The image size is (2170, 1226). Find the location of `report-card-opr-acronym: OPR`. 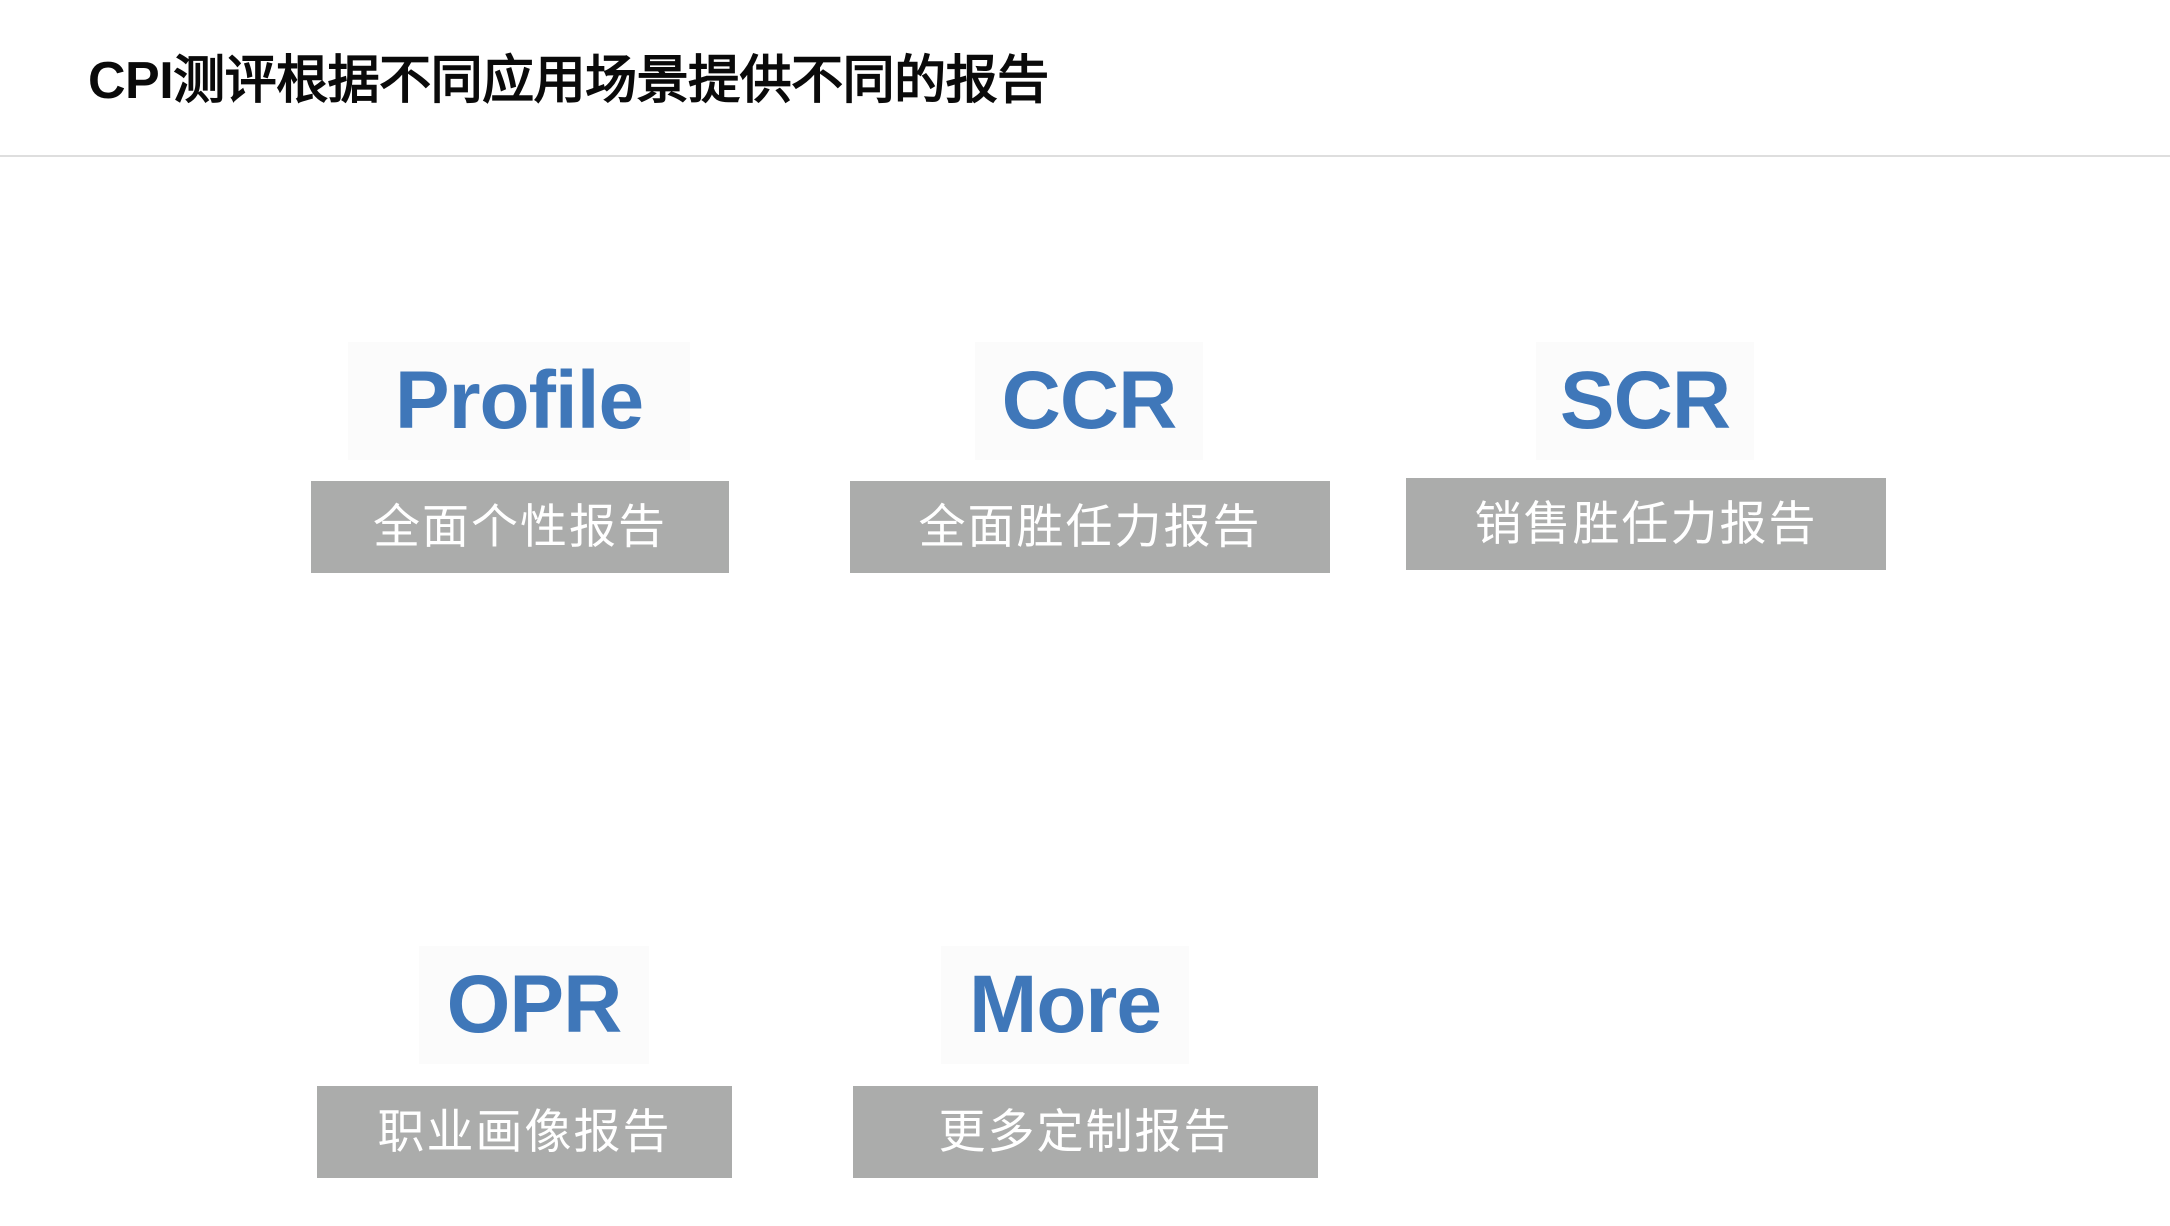

report-card-opr-acronym: OPR is located at coordinates (534, 1004).